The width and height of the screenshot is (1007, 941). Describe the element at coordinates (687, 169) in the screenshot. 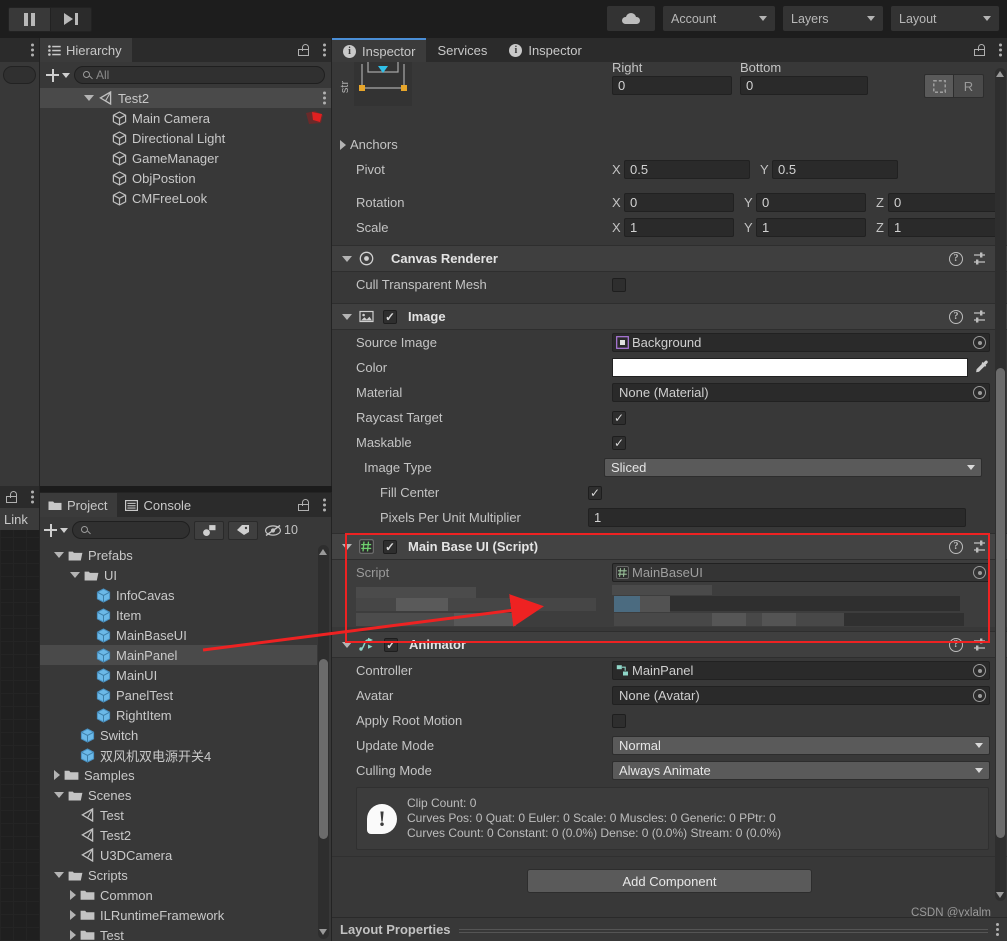

I see `pivot-x-input: 0.5` at that location.